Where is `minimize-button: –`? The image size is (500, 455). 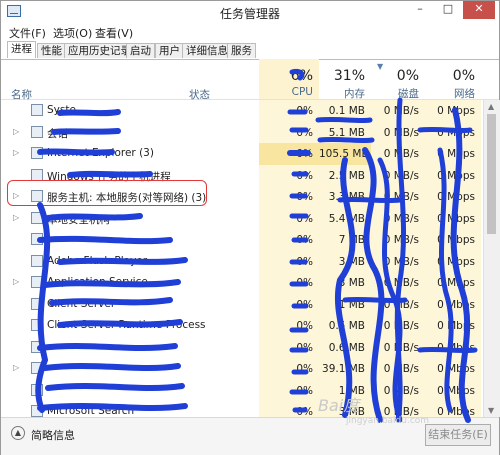
minimize-button: – is located at coordinates (420, 10).